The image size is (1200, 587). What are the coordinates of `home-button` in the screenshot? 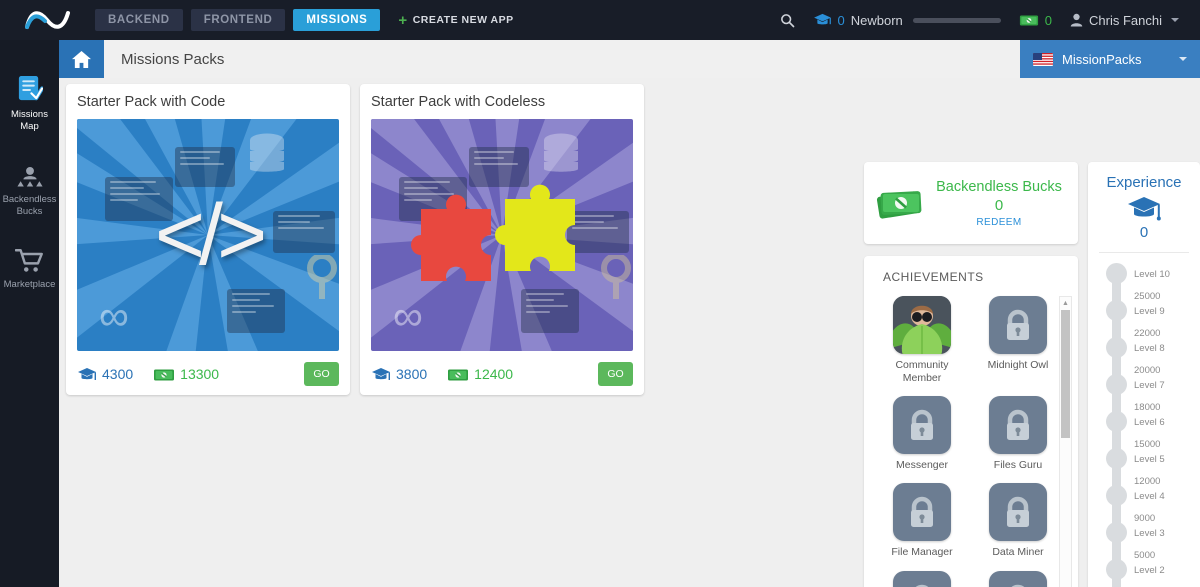 It's located at (81, 59).